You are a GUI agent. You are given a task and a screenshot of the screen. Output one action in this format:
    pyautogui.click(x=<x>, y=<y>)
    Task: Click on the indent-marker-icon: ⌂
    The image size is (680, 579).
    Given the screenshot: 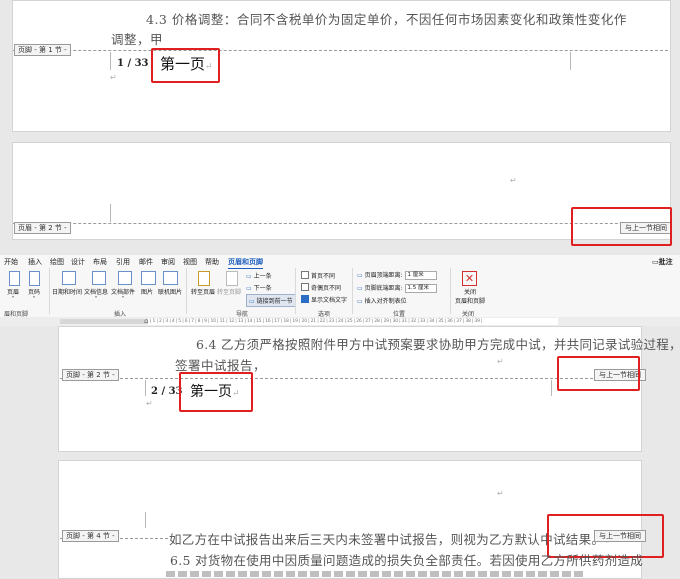 What is the action you would take?
    pyautogui.click(x=146, y=321)
    